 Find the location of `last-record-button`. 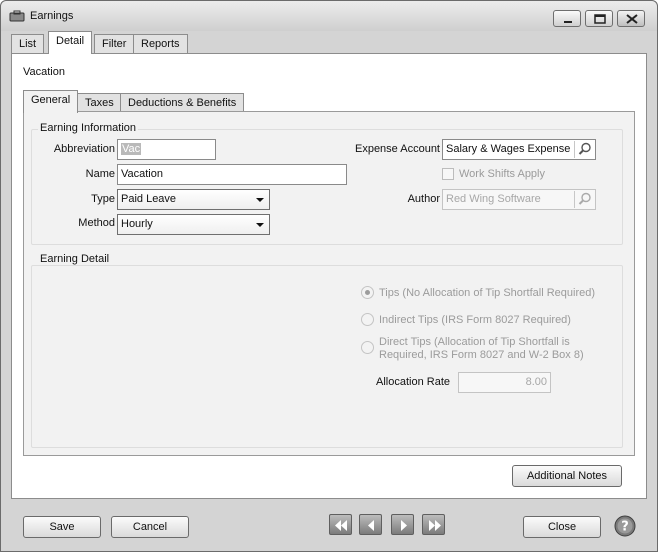

last-record-button is located at coordinates (433, 524).